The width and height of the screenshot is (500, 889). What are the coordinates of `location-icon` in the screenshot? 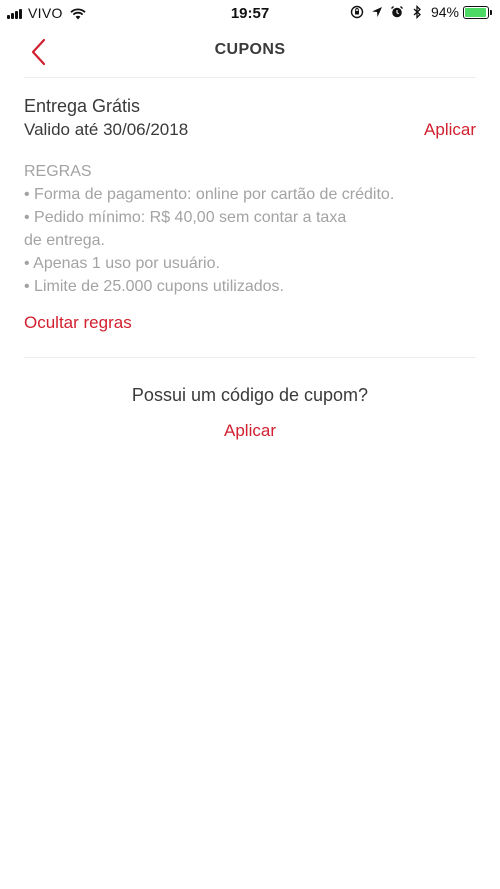 It's located at (376, 12).